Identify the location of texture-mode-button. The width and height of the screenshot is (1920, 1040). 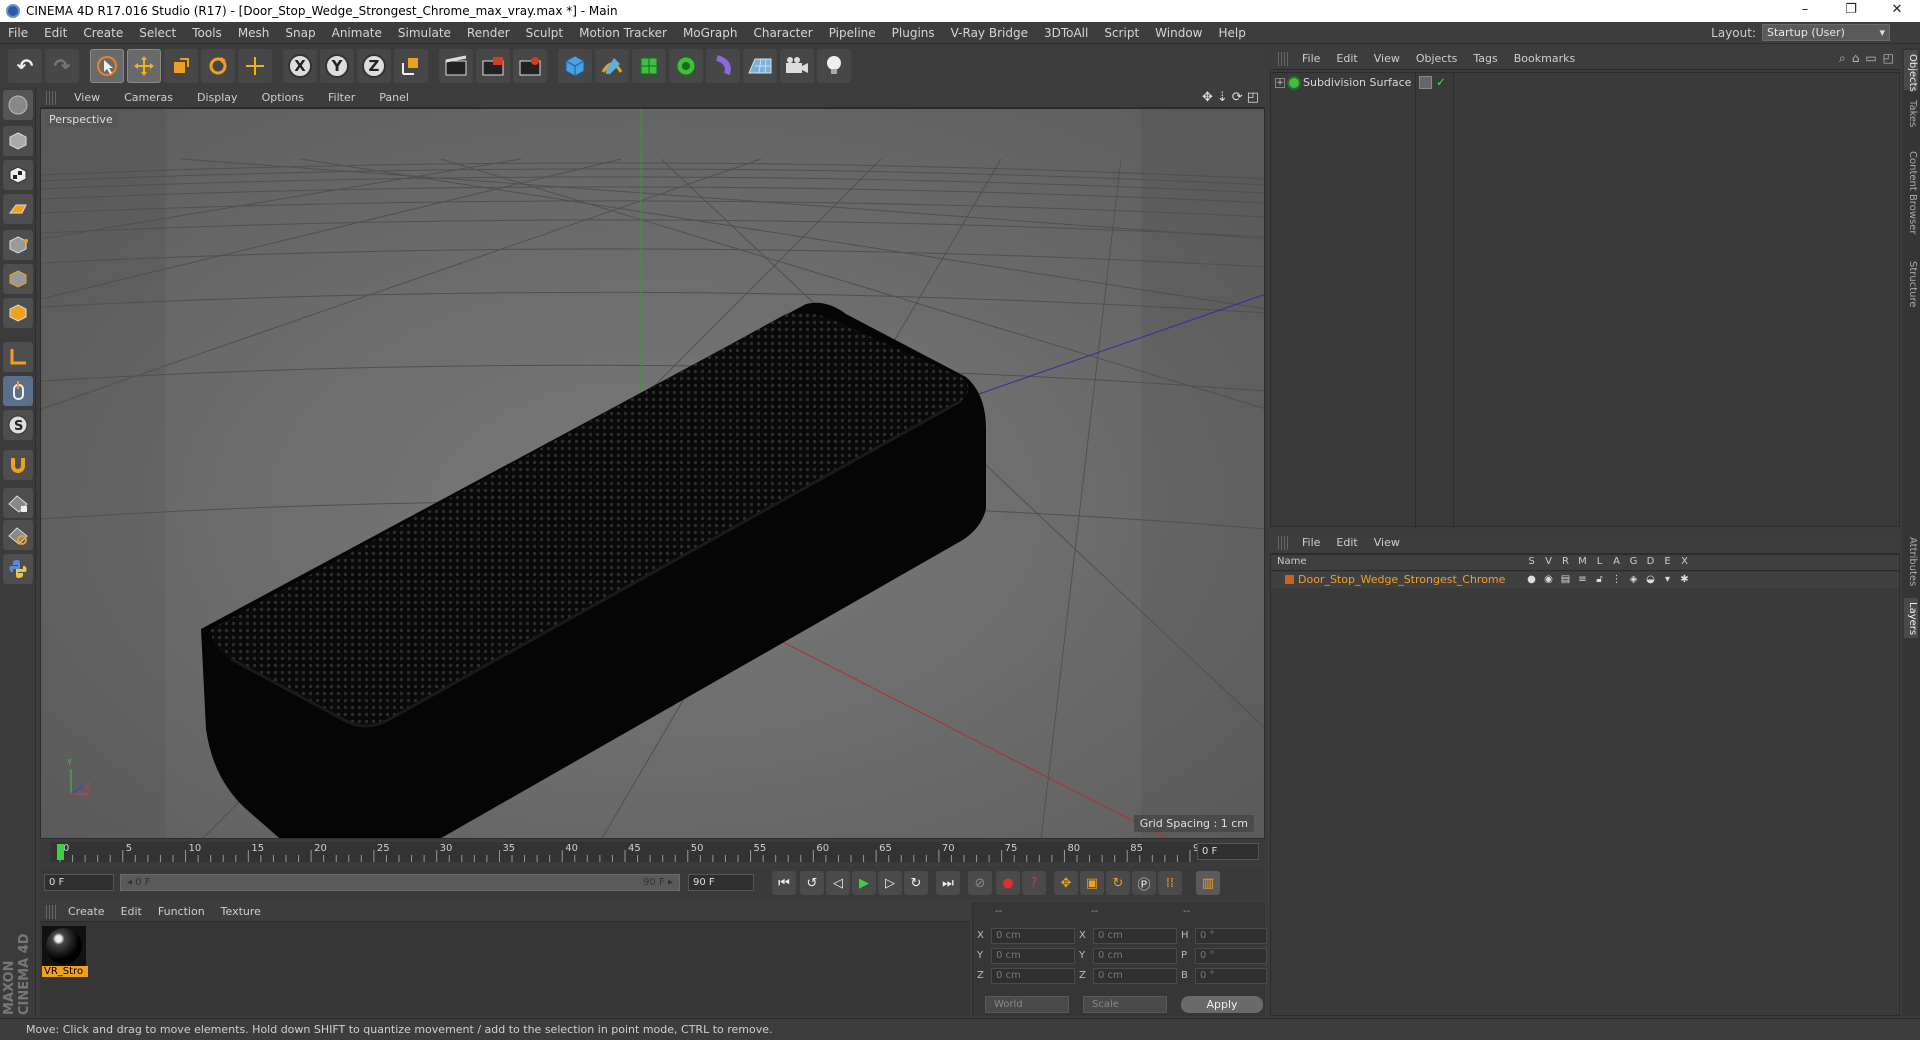
(18, 175).